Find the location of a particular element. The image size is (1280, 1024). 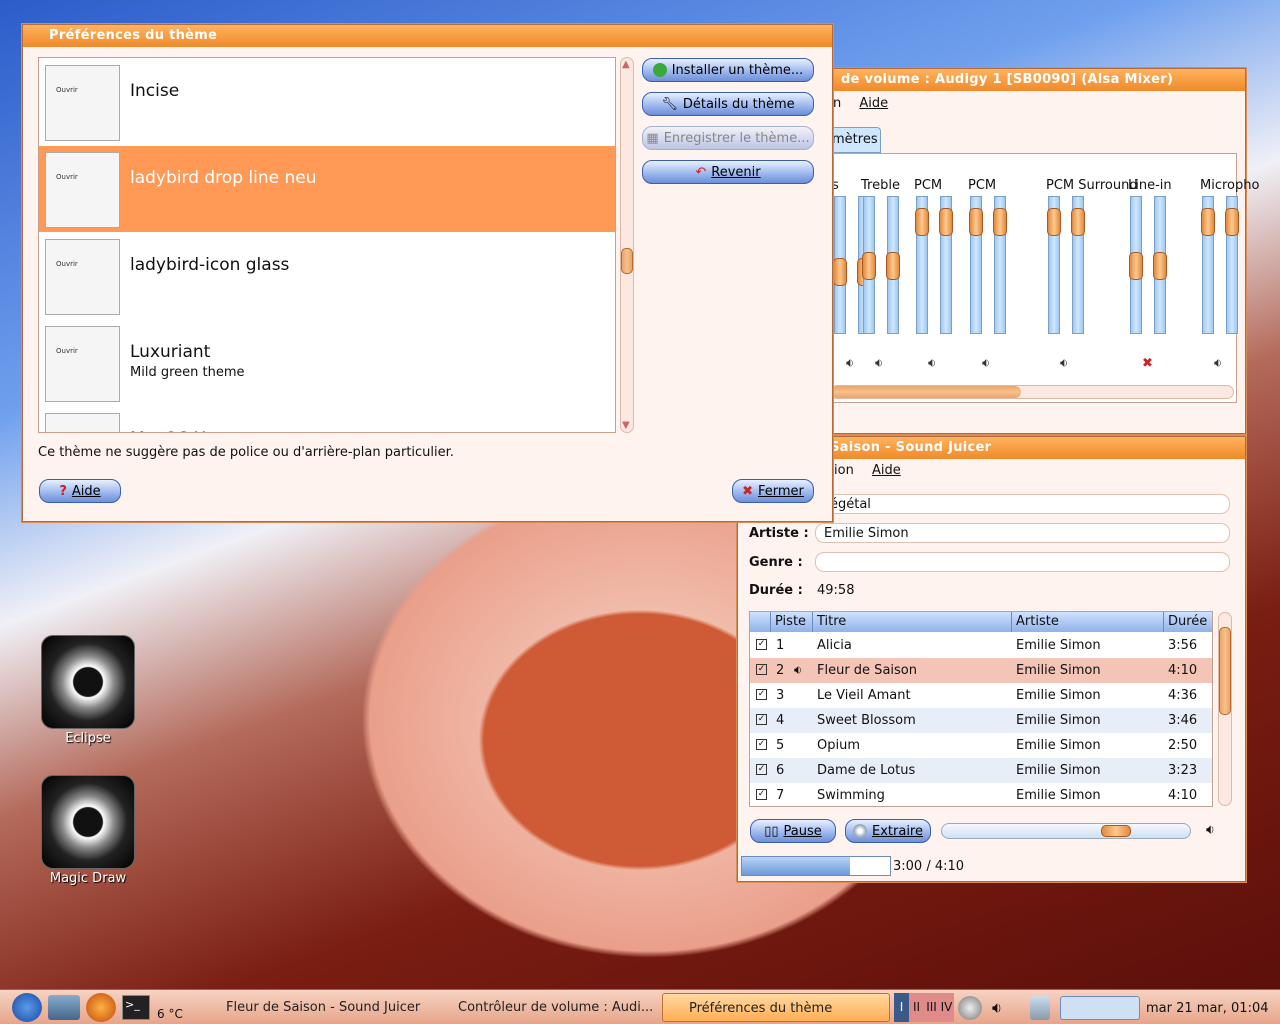

table-row: ✓ 4 Sweet Blossom Emilie Simon 3:46 is located at coordinates (981, 720).